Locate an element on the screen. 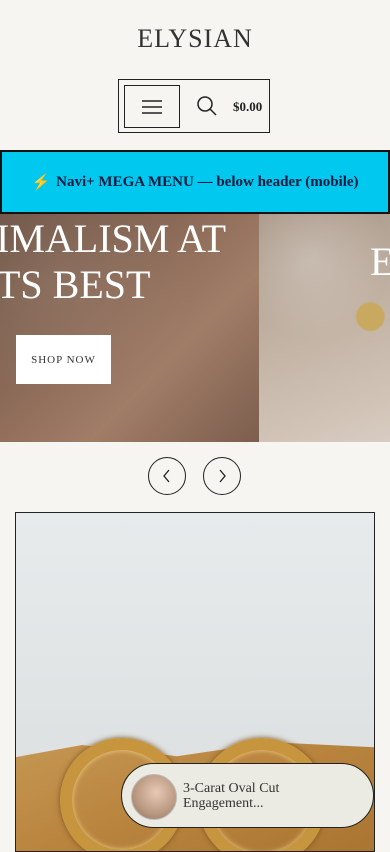 This screenshot has width=390, height=852. chevron-right-icon is located at coordinates (222, 476).